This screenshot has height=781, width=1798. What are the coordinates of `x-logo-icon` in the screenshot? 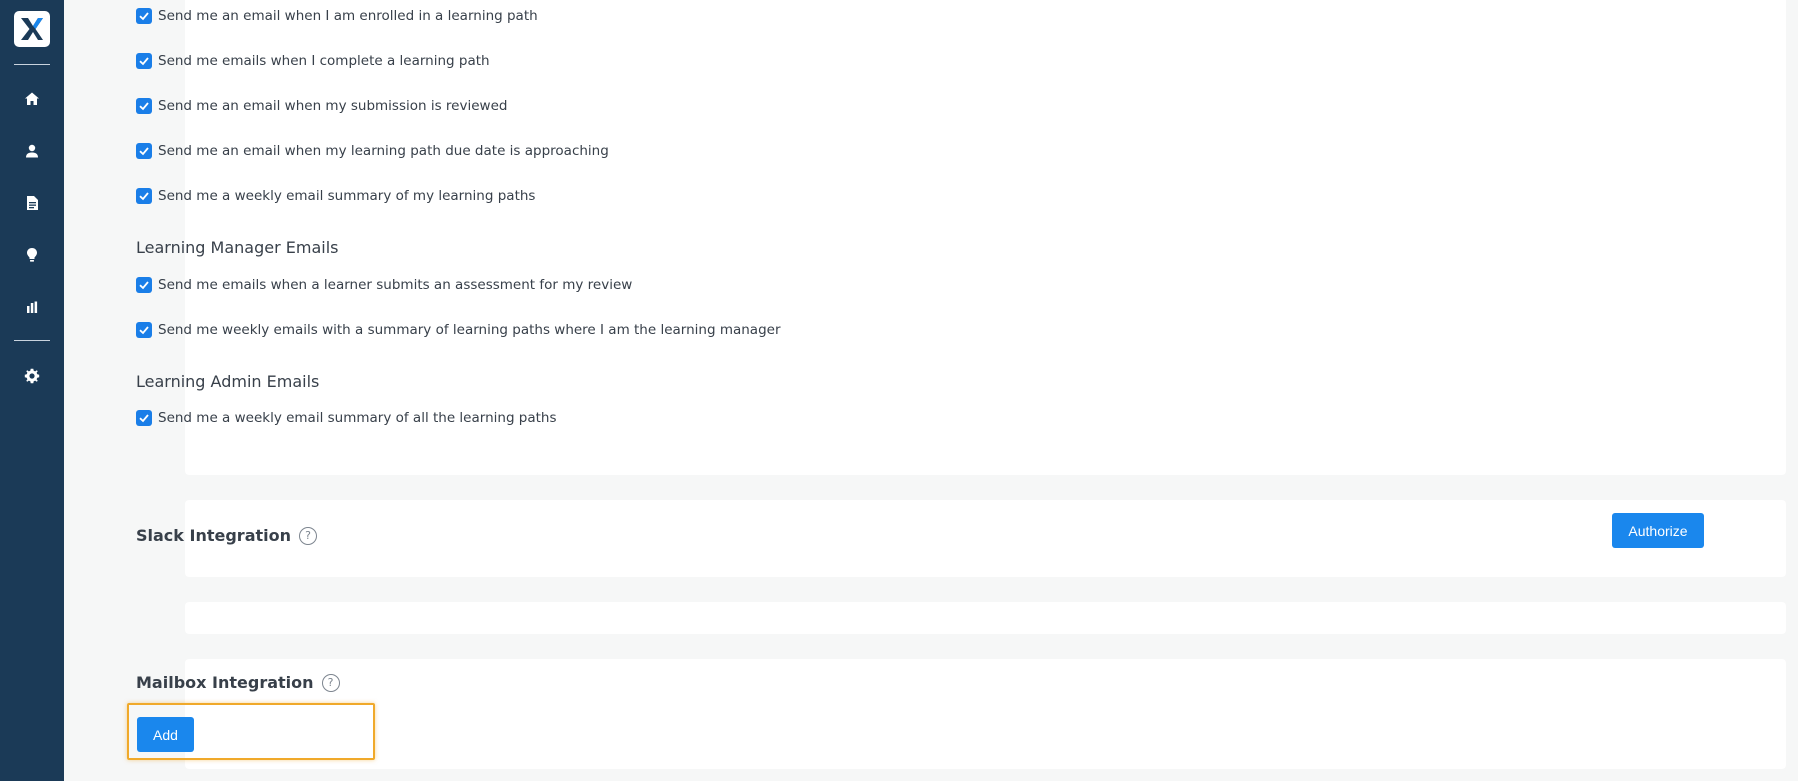 It's located at (32, 29).